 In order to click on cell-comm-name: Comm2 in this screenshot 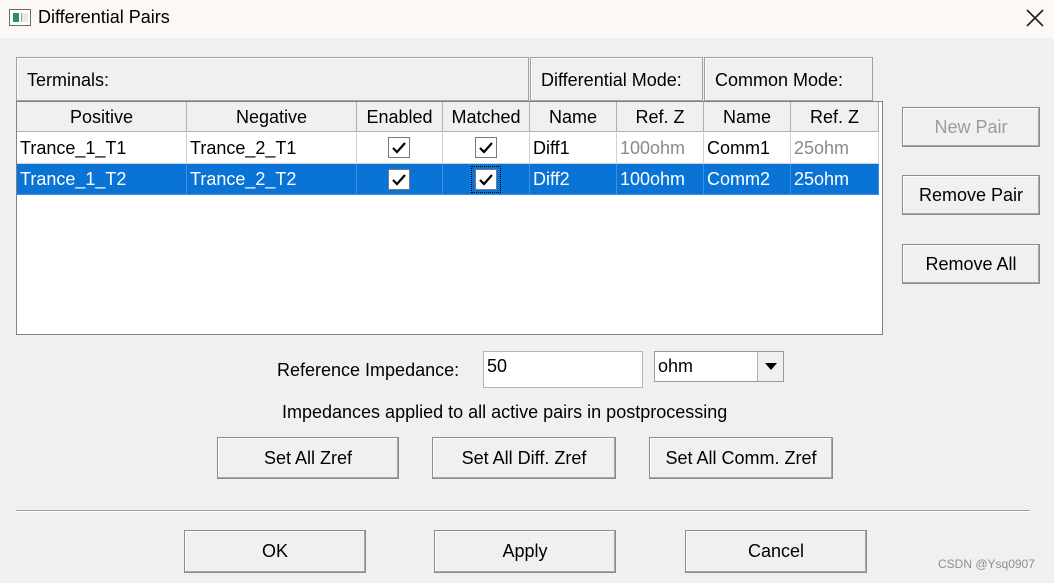, I will do `click(747, 179)`.